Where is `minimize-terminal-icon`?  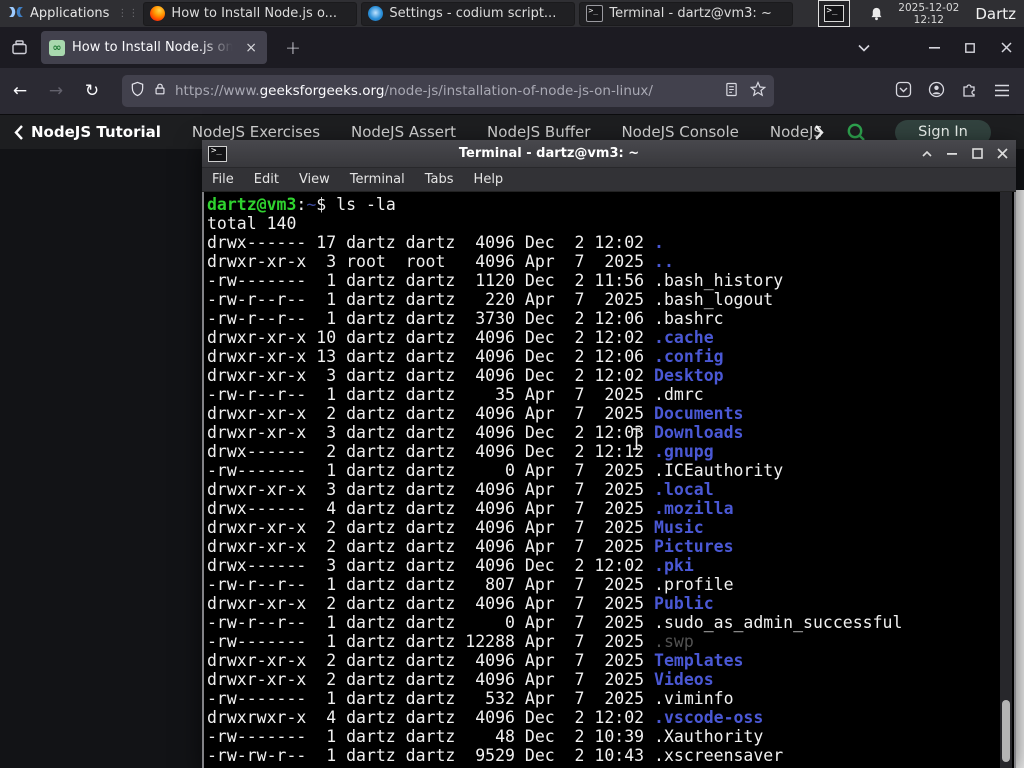 minimize-terminal-icon is located at coordinates (952, 154).